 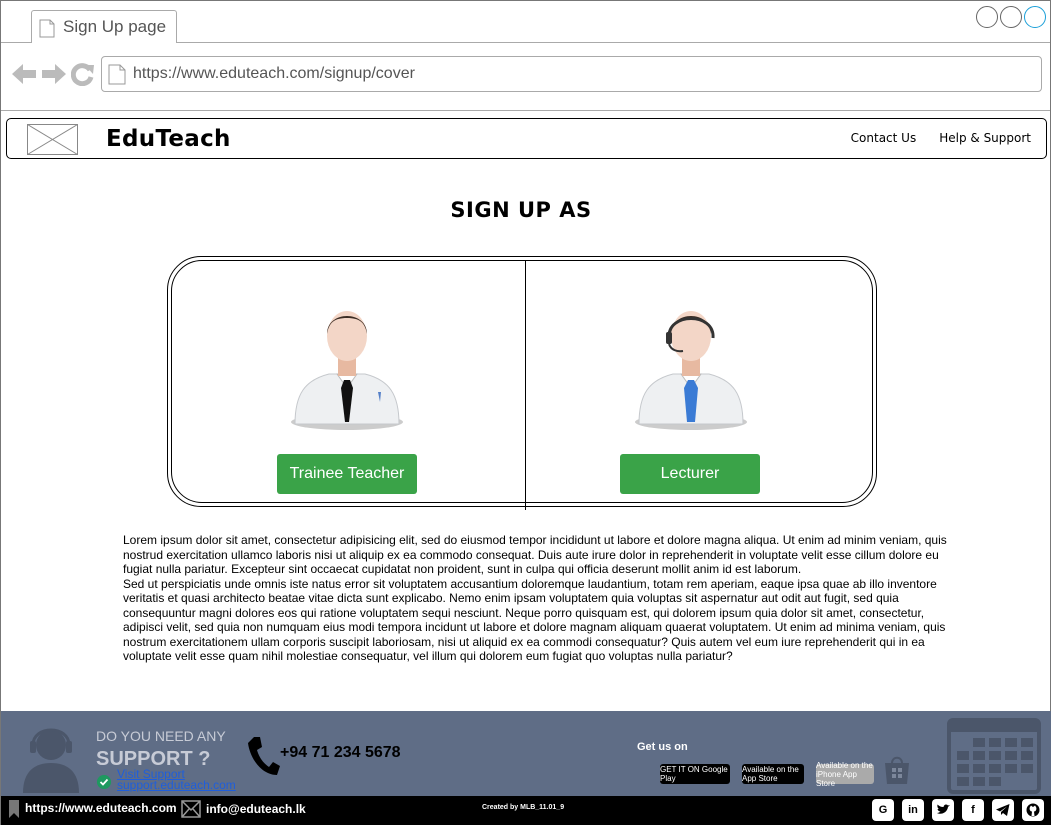 What do you see at coordinates (191, 809) in the screenshot?
I see `mail-icon` at bounding box center [191, 809].